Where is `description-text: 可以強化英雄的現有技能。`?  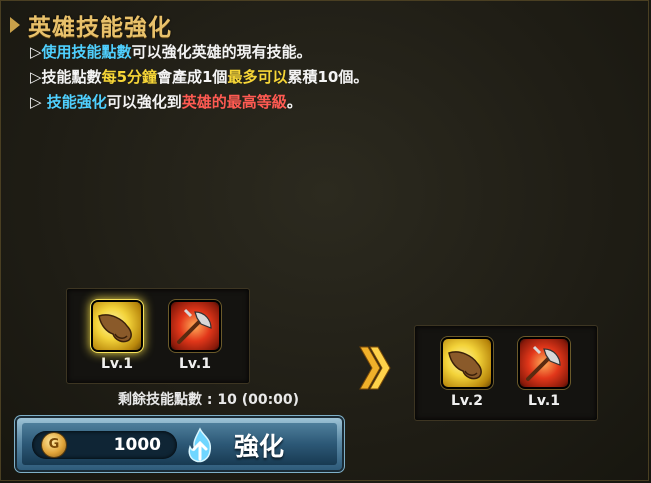 description-text: 可以強化英雄的現有技能。 is located at coordinates (221, 52).